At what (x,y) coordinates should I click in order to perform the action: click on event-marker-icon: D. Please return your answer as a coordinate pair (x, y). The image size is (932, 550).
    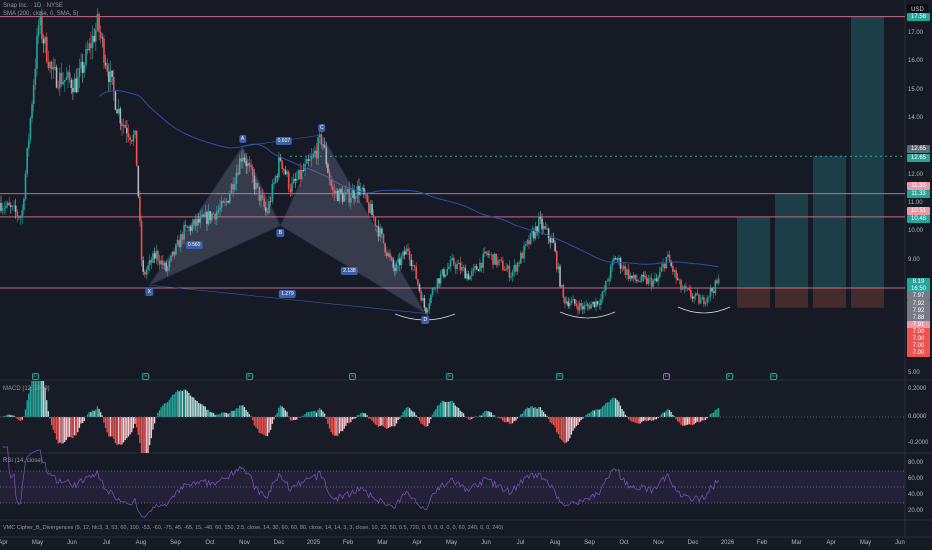
    Looking at the image, I should click on (667, 376).